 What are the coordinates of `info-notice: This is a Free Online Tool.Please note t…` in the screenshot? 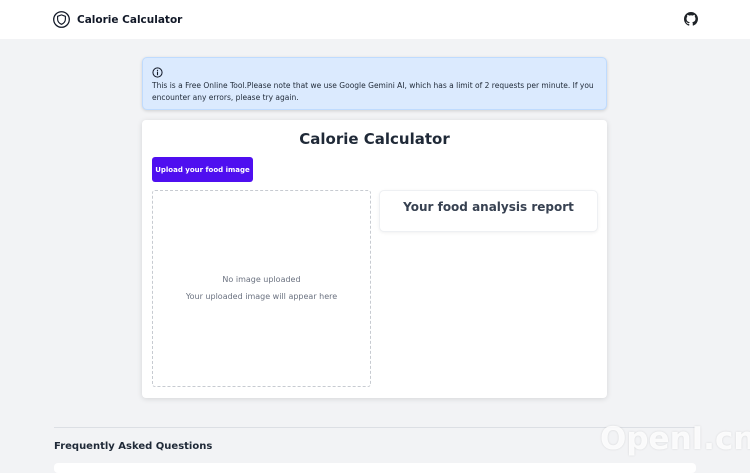 It's located at (374, 83).